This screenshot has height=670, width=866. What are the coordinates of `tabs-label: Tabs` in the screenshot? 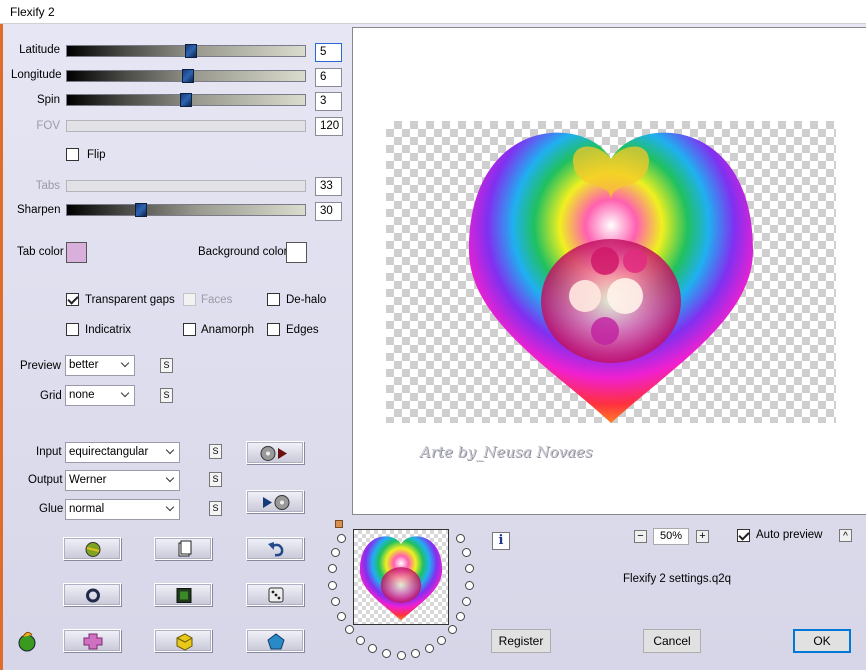 It's located at (47, 186).